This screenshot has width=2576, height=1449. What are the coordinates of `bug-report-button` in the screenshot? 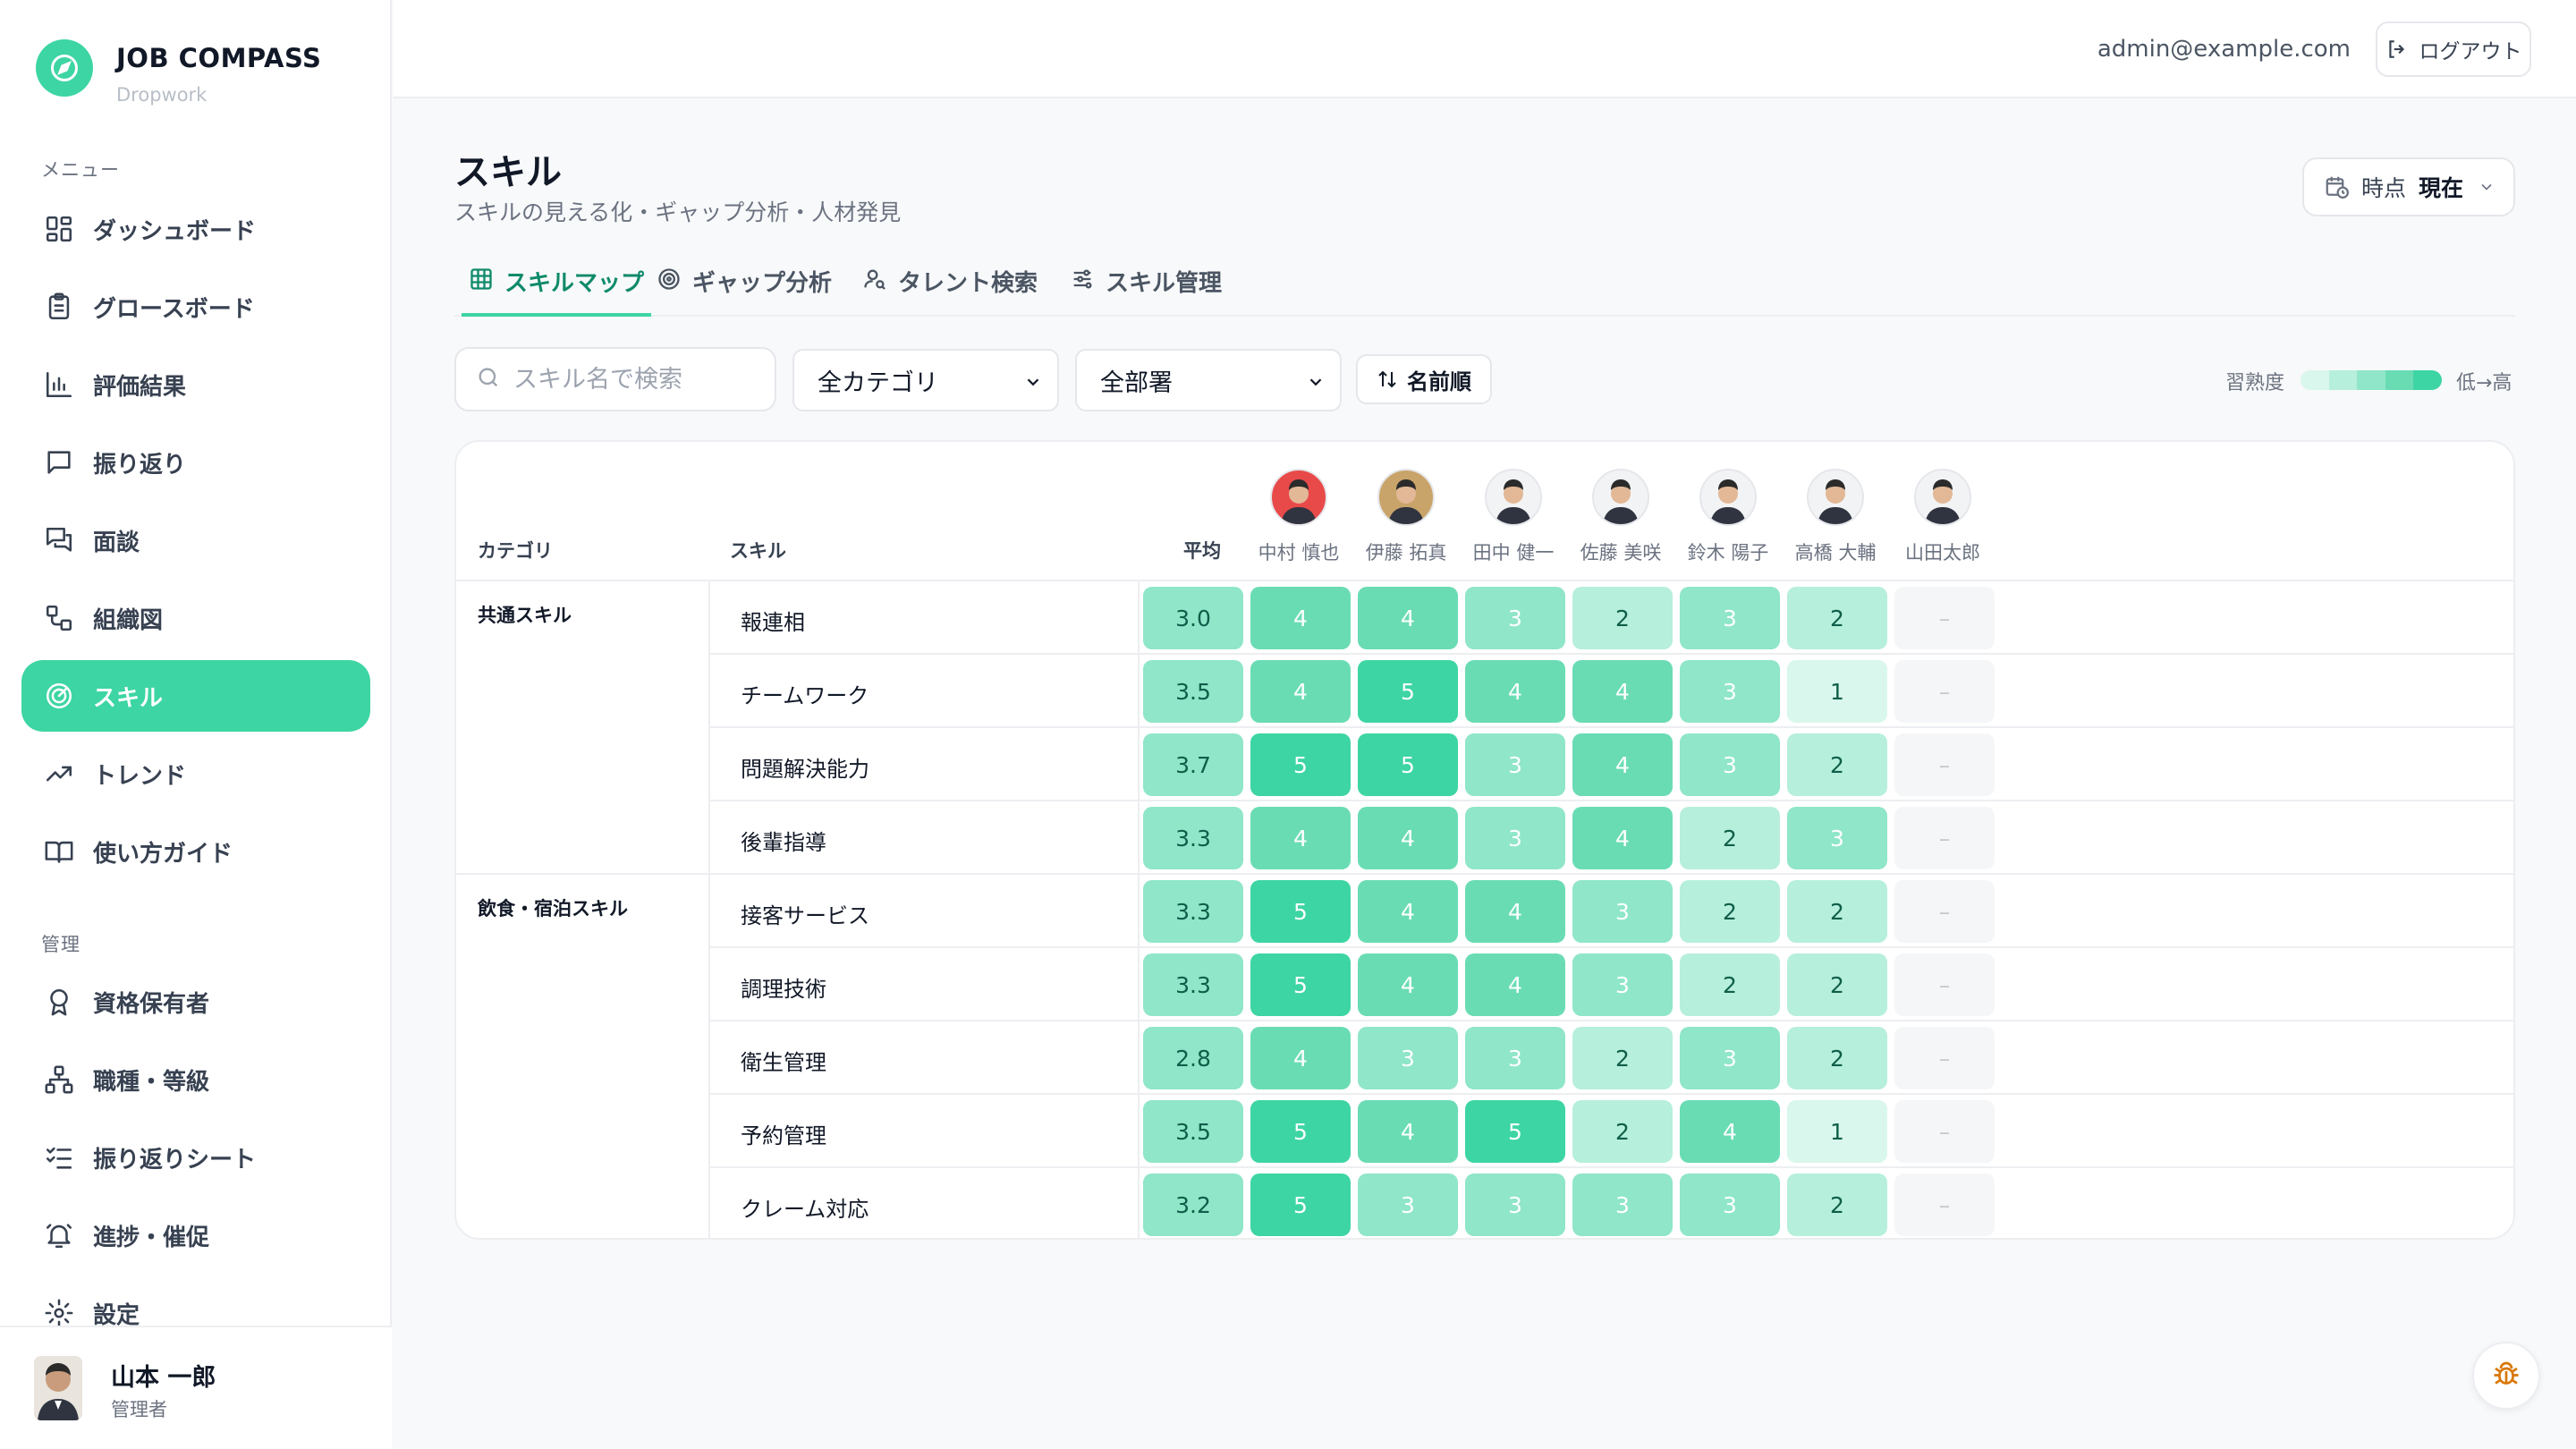 It's located at (2506, 1376).